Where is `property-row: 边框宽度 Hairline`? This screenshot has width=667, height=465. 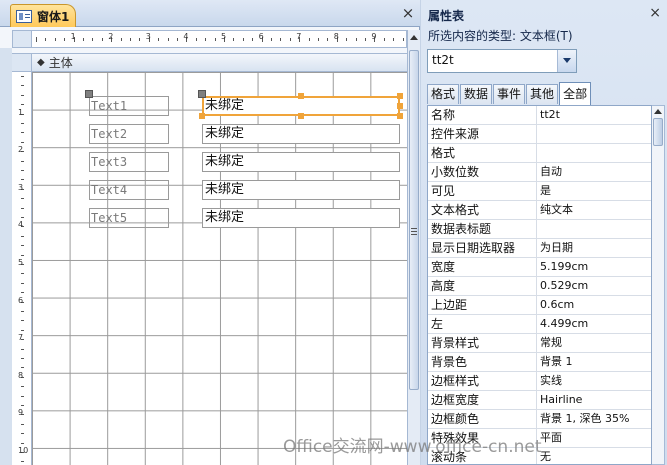 property-row: 边框宽度 Hairline is located at coordinates (539, 400).